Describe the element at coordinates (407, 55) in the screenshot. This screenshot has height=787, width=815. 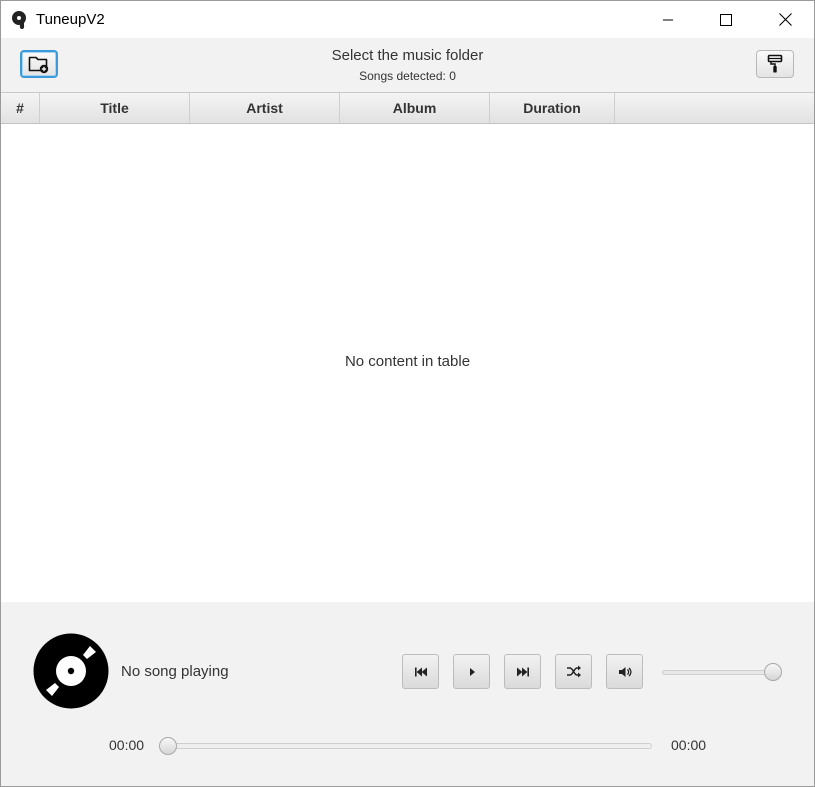
I see `folder-heading: Select the music folder` at that location.